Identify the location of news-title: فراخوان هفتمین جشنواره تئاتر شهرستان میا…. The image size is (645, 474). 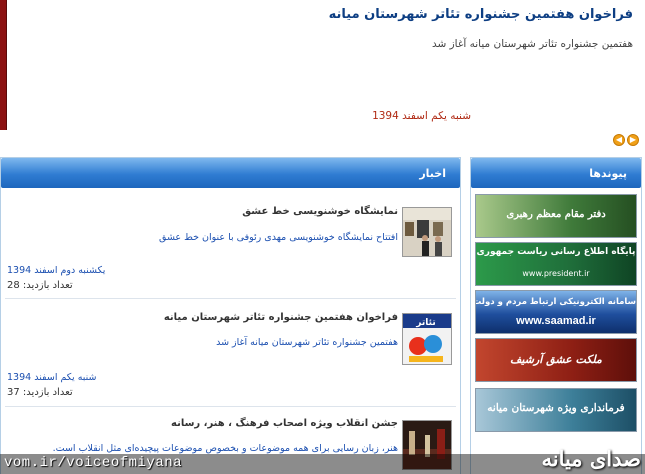
(281, 317).